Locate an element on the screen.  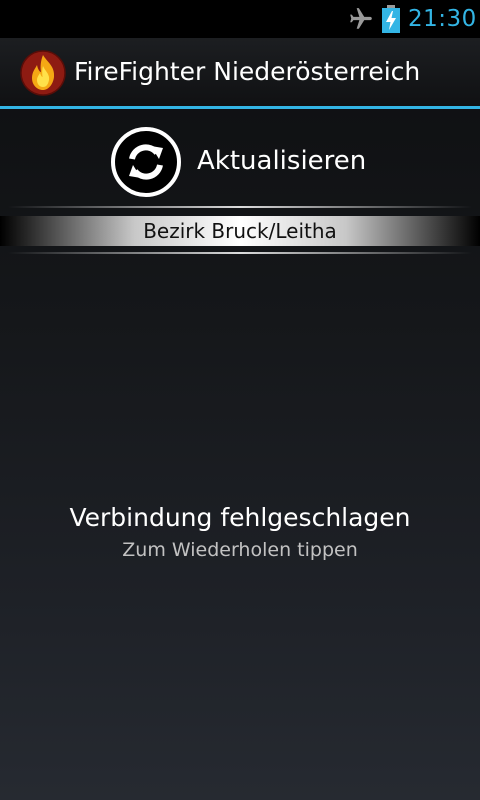
district-label: Bezirk Bruck/Leitha is located at coordinates (240, 231).